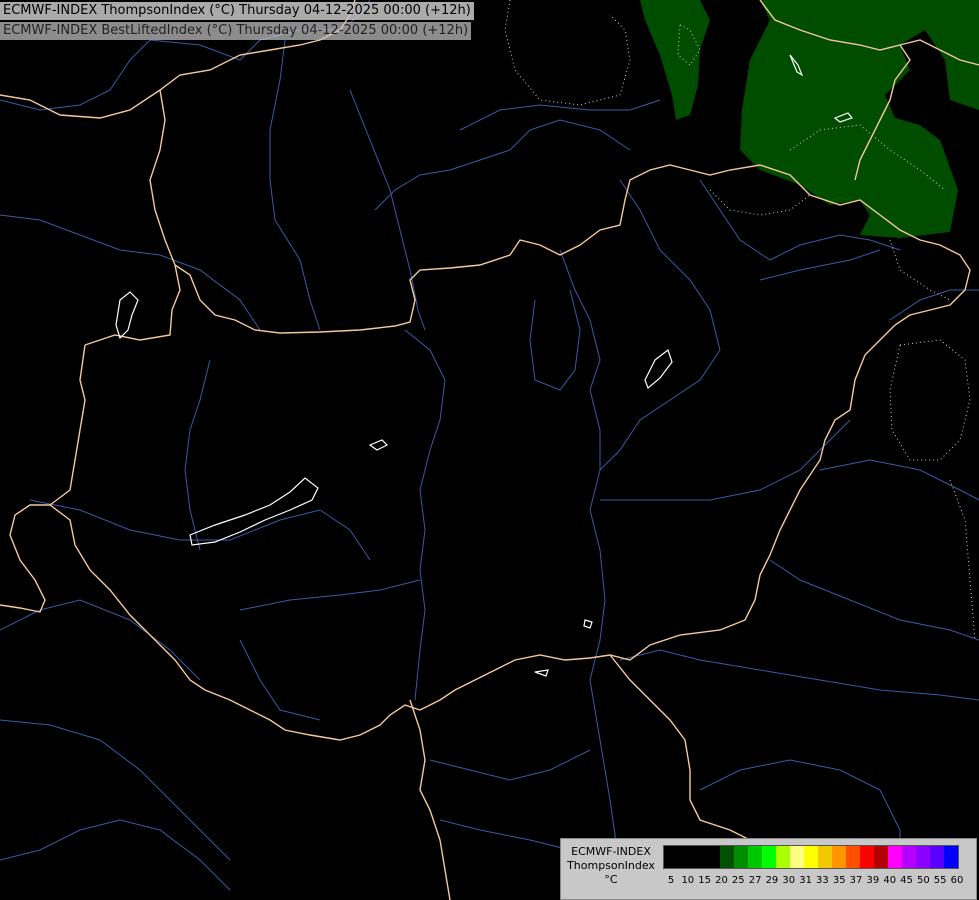  I want to click on legend-tick-label: 40, so click(890, 880).